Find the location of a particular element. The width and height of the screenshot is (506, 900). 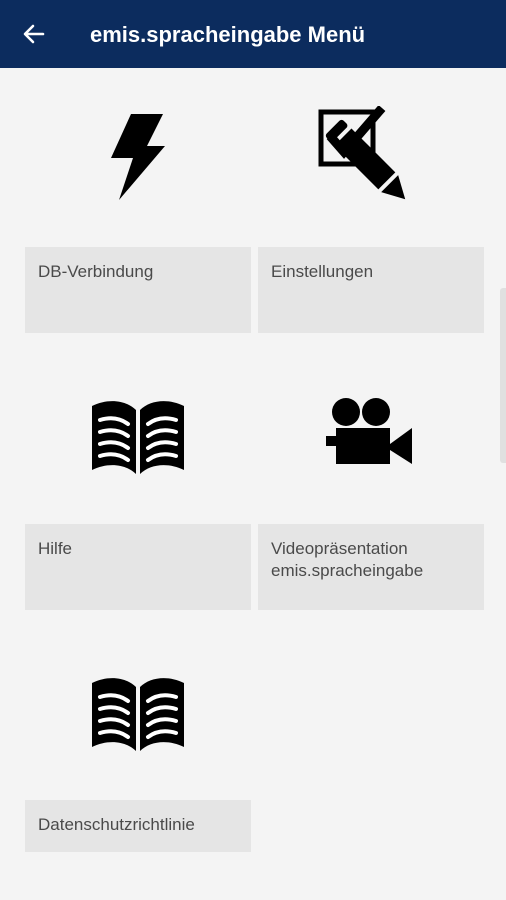

menu-item-label: DB-Verbindung is located at coordinates (138, 290).